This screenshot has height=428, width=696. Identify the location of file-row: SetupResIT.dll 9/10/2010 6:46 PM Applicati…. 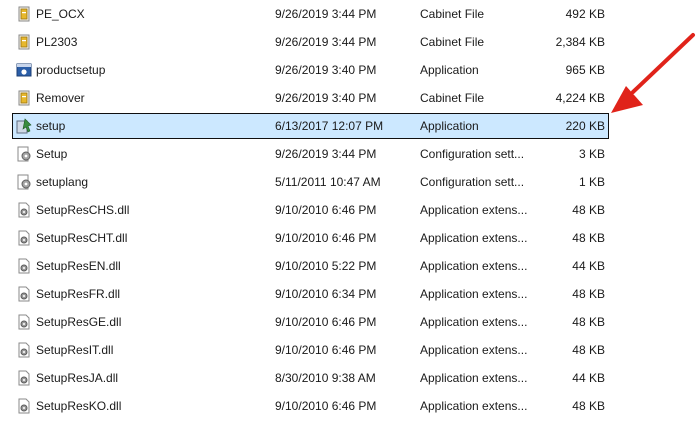
(310, 350).